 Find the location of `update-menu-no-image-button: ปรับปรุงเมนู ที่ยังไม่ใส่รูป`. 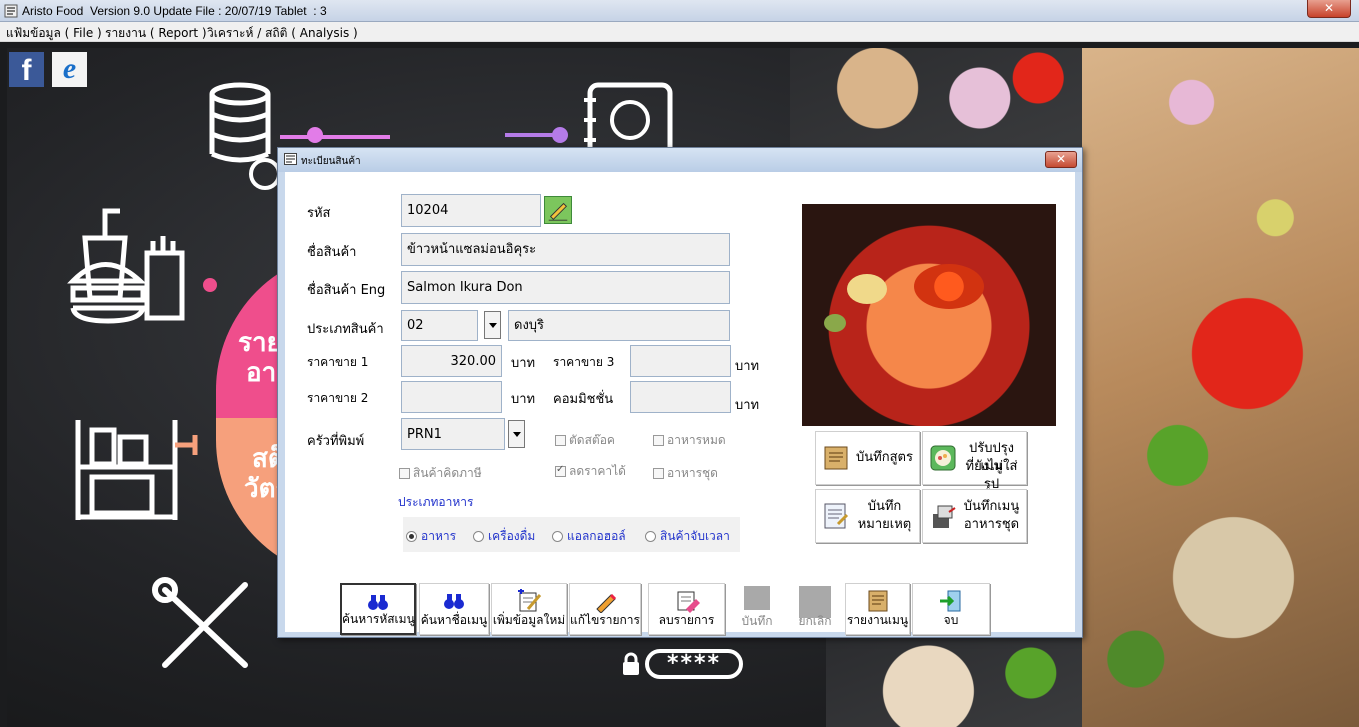

update-menu-no-image-button: ปรับปรุงเมนู ที่ยังไม่ใส่รูป is located at coordinates (974, 461).